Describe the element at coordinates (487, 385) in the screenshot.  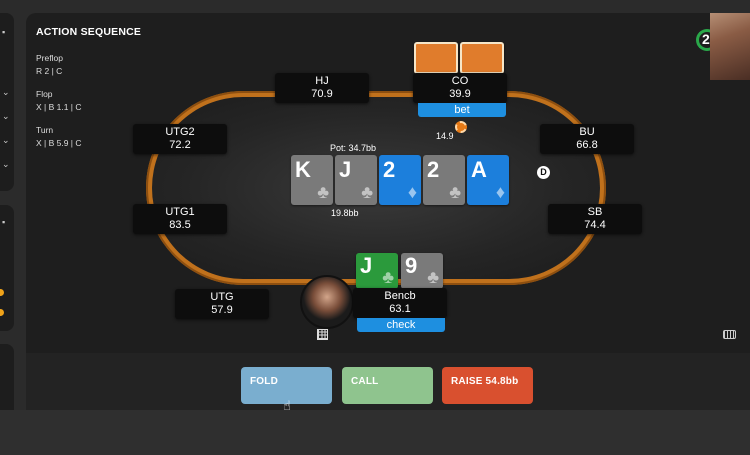
I see `raise-button: RAISE 54.8bb` at that location.